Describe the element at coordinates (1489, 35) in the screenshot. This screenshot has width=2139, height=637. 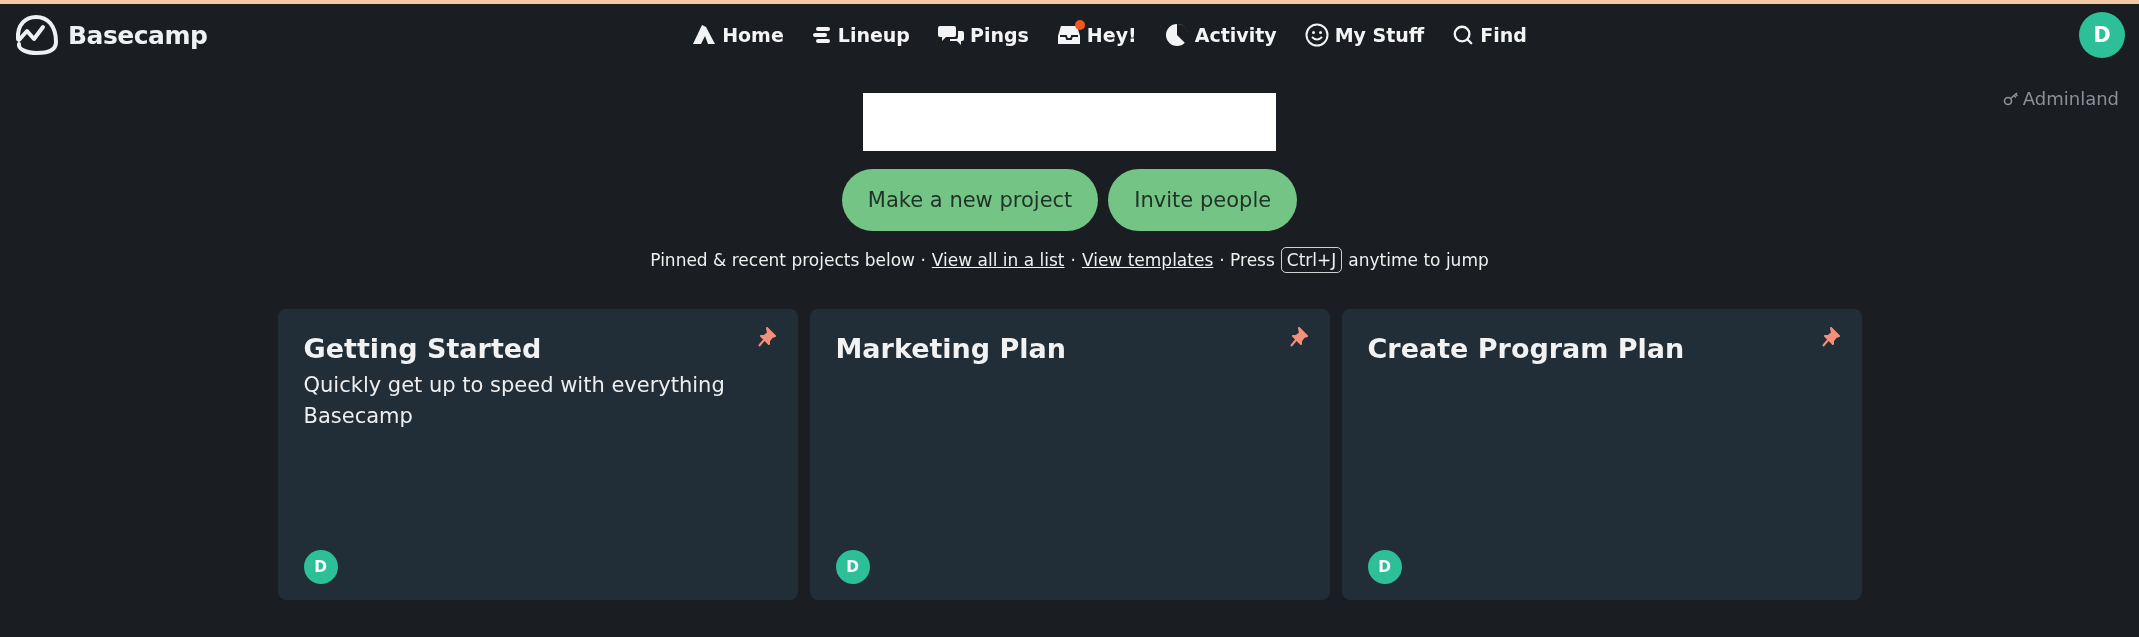
I see `nav-link: Find` at that location.